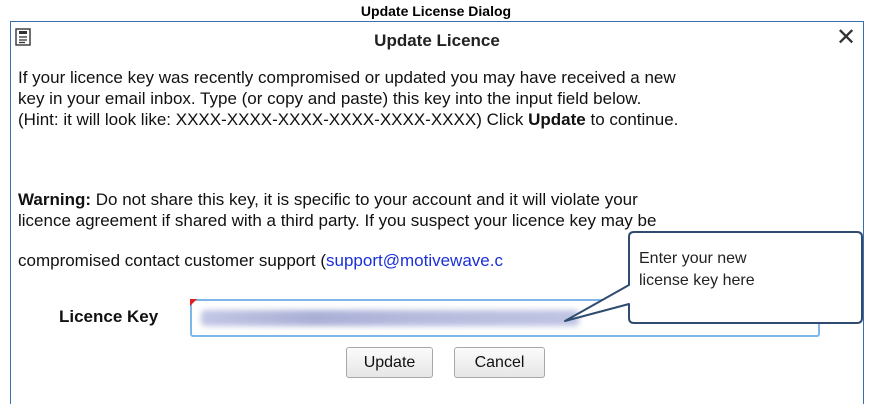  I want to click on support-prefix: compromised contact customer support (, so click(172, 260).